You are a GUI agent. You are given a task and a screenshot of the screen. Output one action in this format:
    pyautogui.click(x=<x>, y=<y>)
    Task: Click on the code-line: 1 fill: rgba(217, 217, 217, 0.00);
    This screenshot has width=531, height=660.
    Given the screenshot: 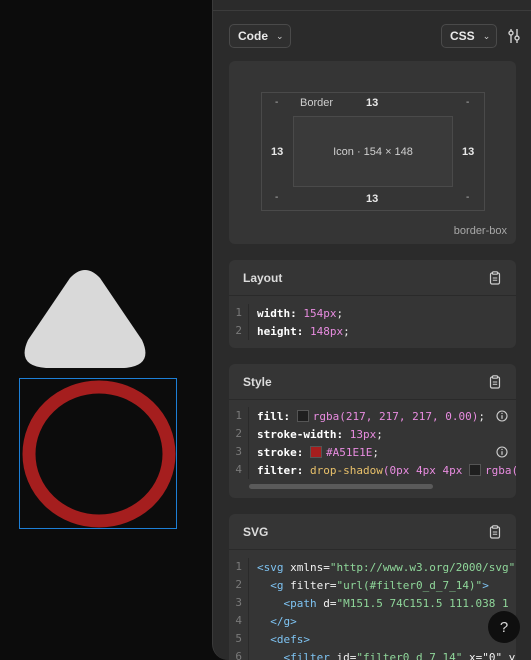 What is the action you would take?
    pyautogui.click(x=372, y=416)
    